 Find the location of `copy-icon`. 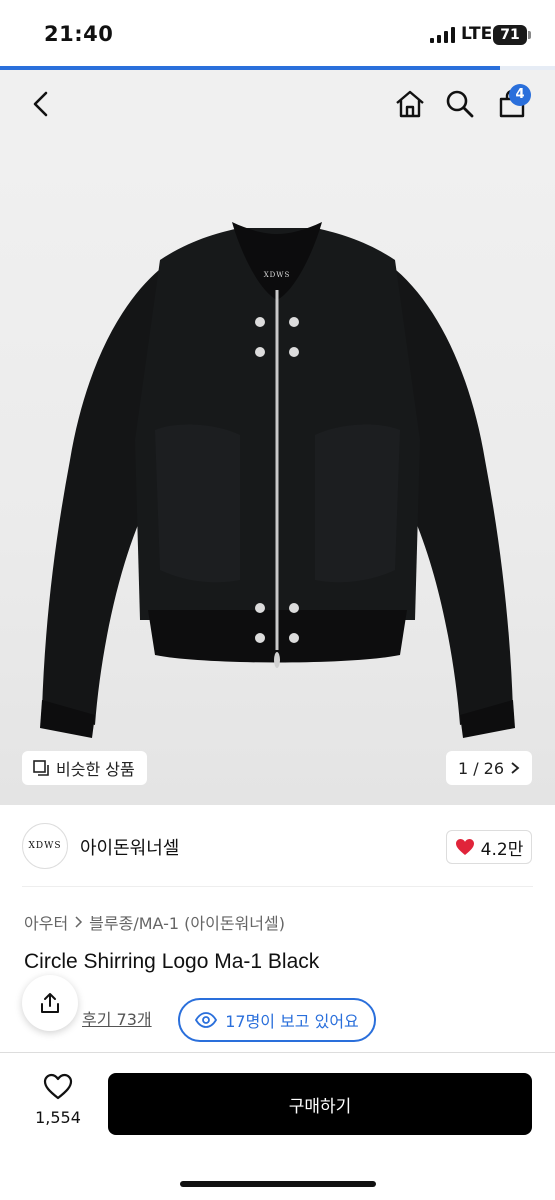

copy-icon is located at coordinates (41, 768).